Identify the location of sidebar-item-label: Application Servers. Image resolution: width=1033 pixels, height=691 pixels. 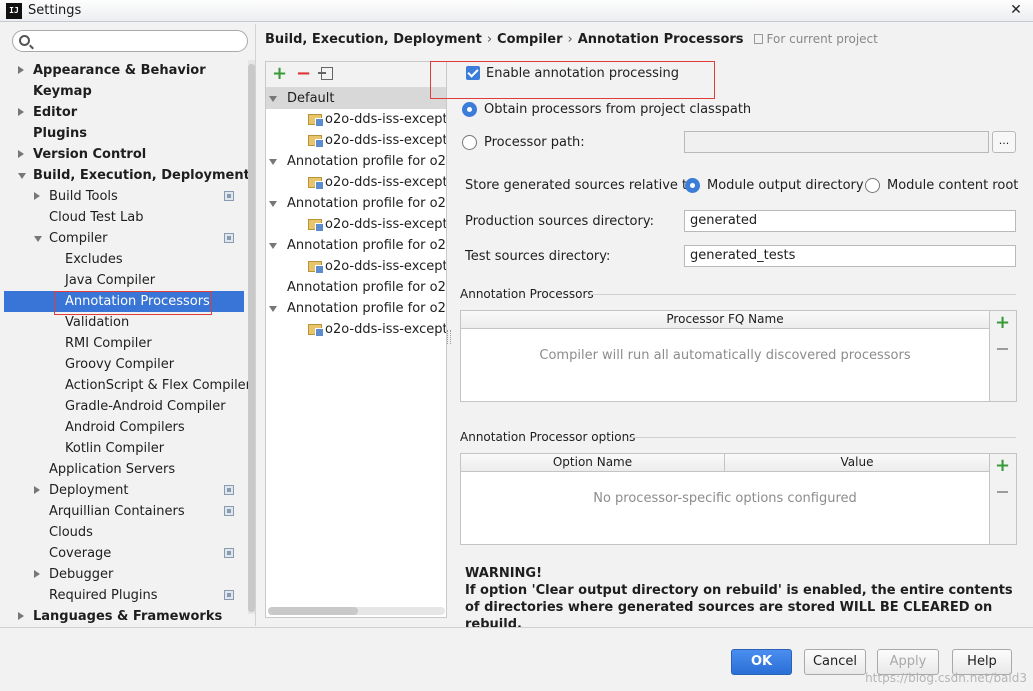
(112, 469).